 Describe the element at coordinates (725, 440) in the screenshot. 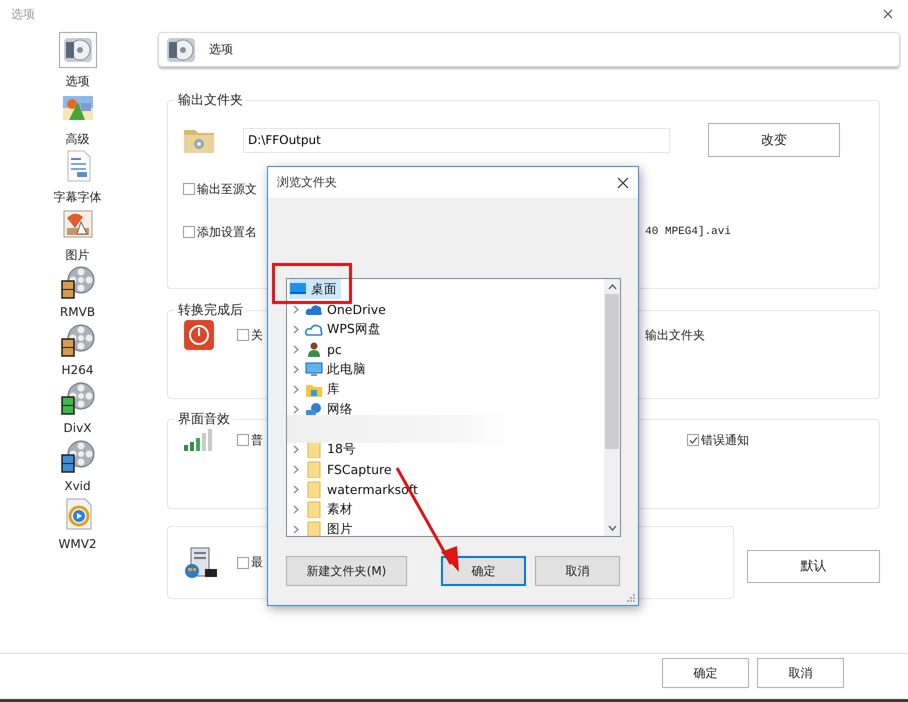

I see `checkbox-label: 错误通知` at that location.